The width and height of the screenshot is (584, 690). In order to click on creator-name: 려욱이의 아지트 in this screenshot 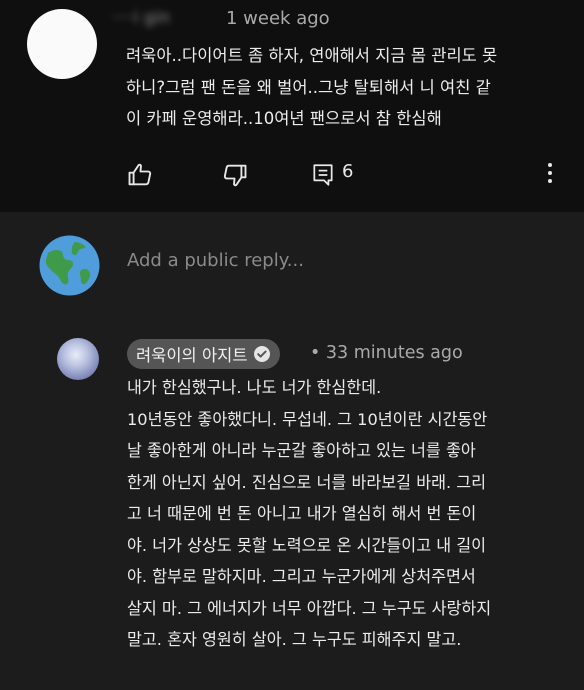, I will do `click(192, 355)`.